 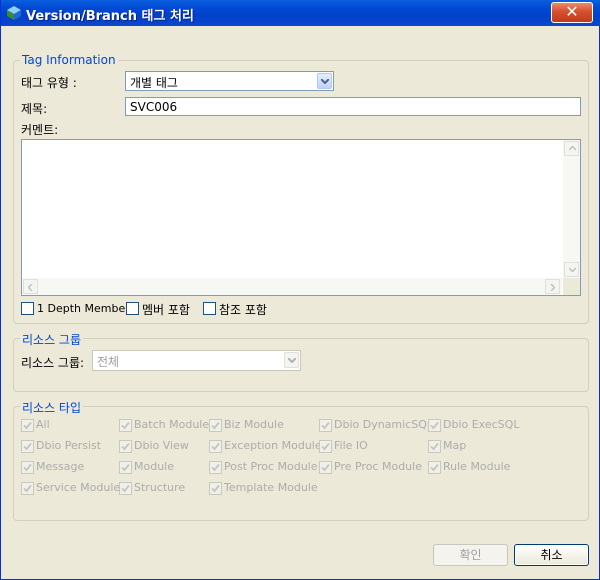 What do you see at coordinates (154, 107) in the screenshot?
I see `title-input-value: SVC006` at bounding box center [154, 107].